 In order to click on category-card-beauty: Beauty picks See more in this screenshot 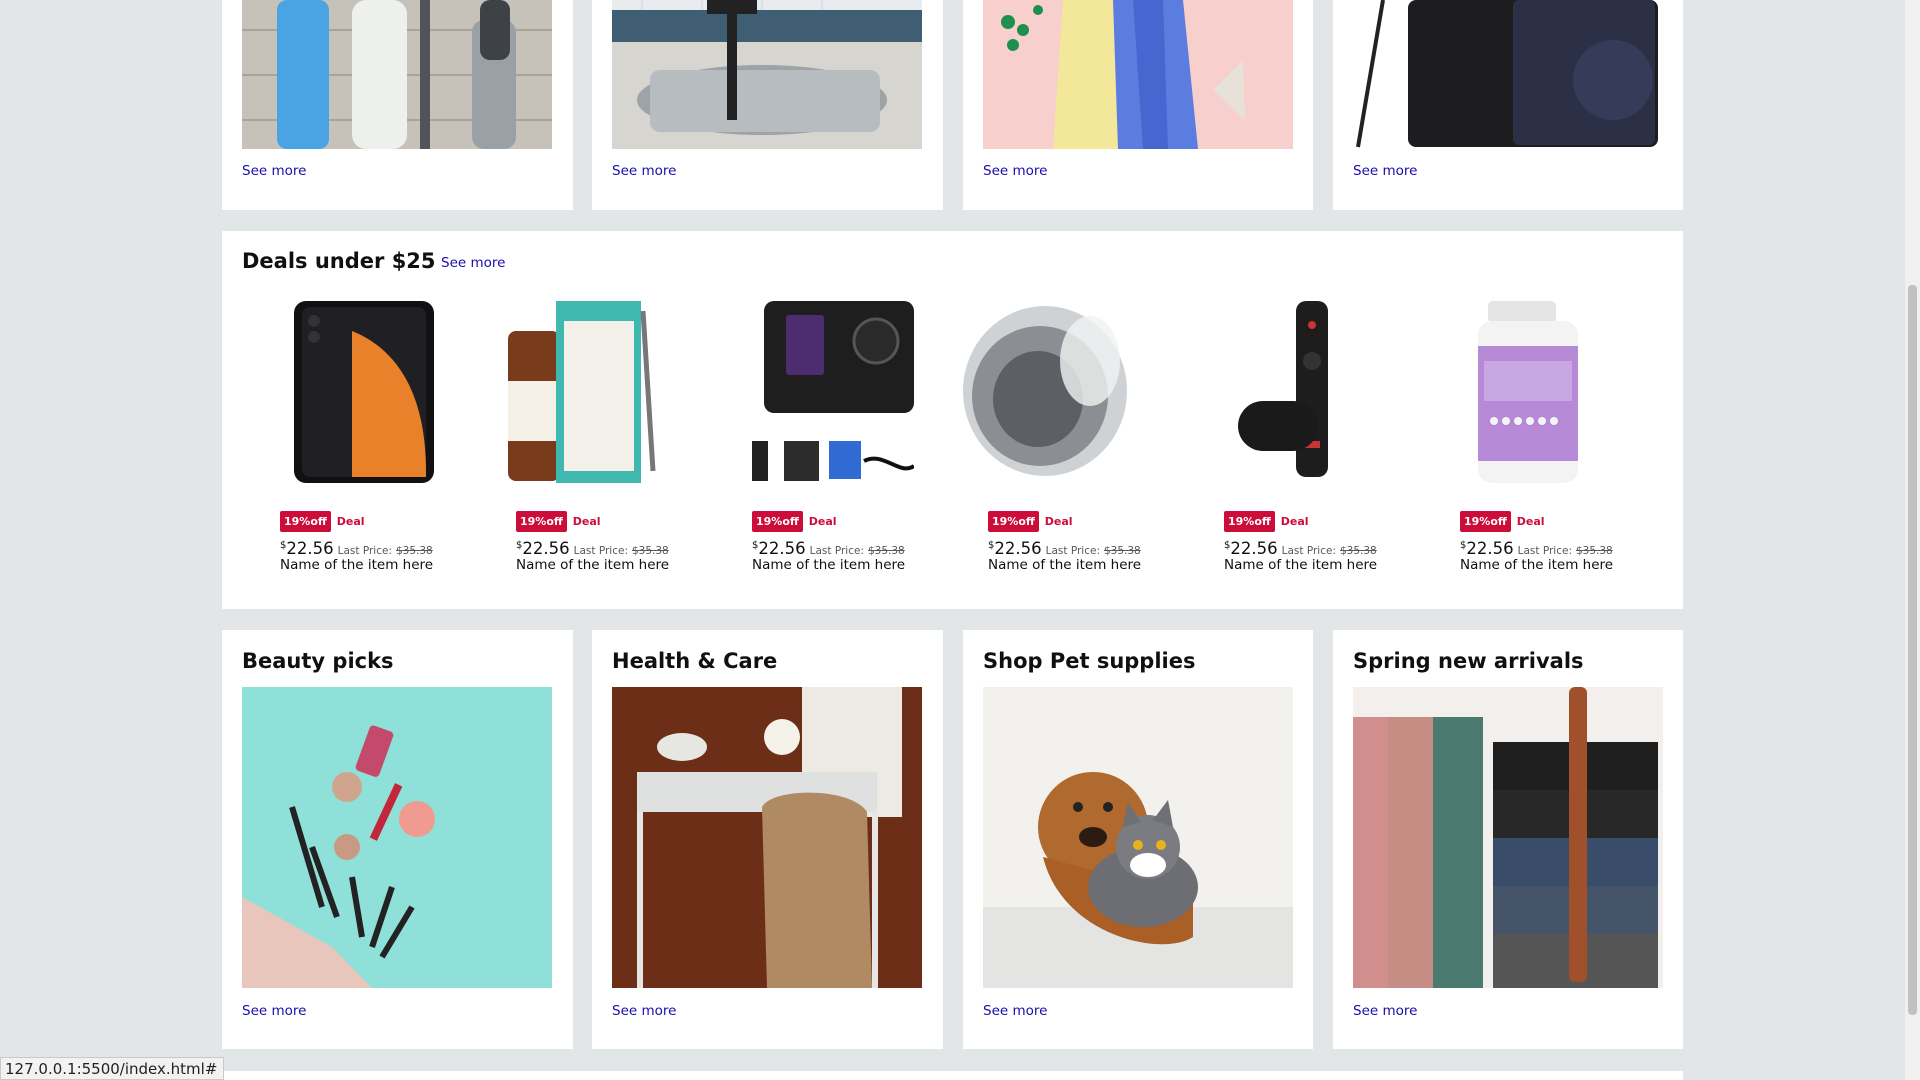, I will do `click(397, 839)`.